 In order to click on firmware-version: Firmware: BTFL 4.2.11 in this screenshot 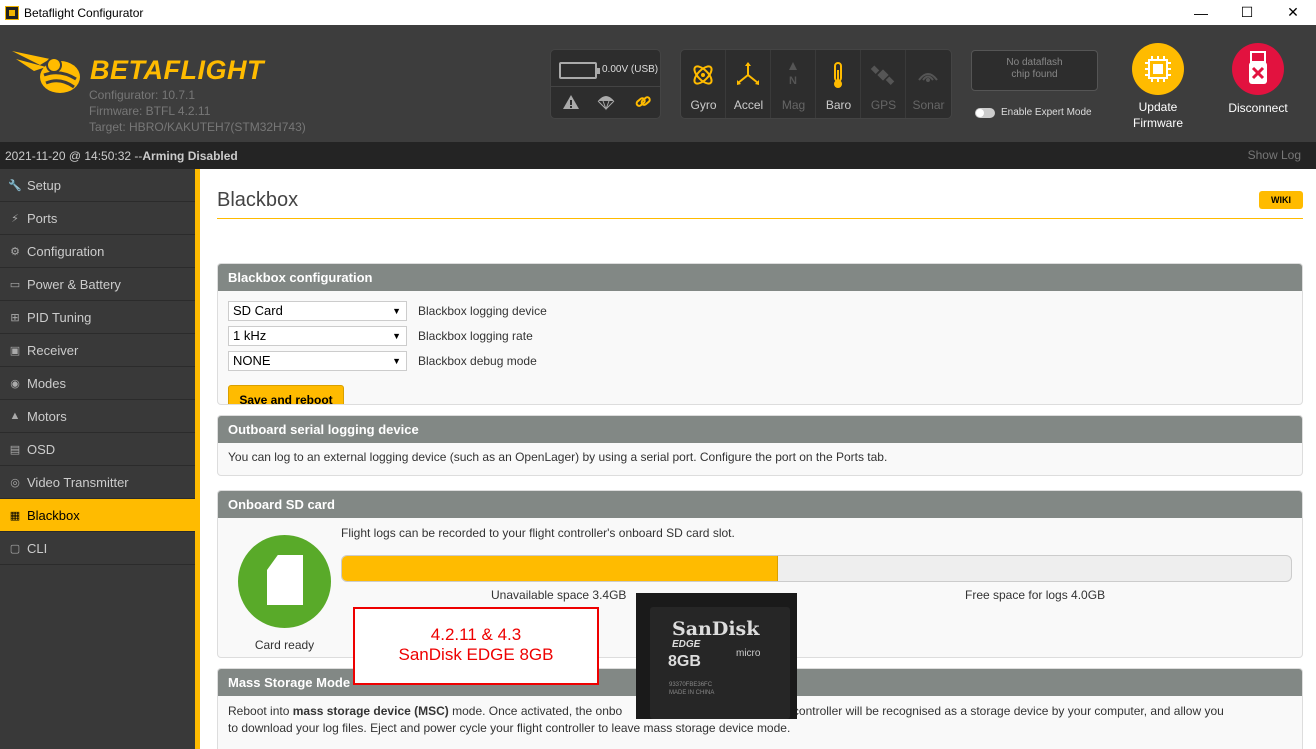, I will do `click(150, 111)`.